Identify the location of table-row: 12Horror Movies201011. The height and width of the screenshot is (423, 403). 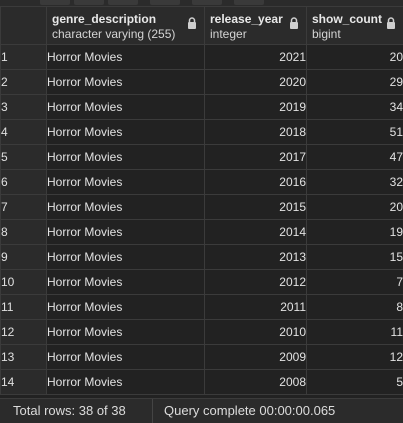
(202, 332).